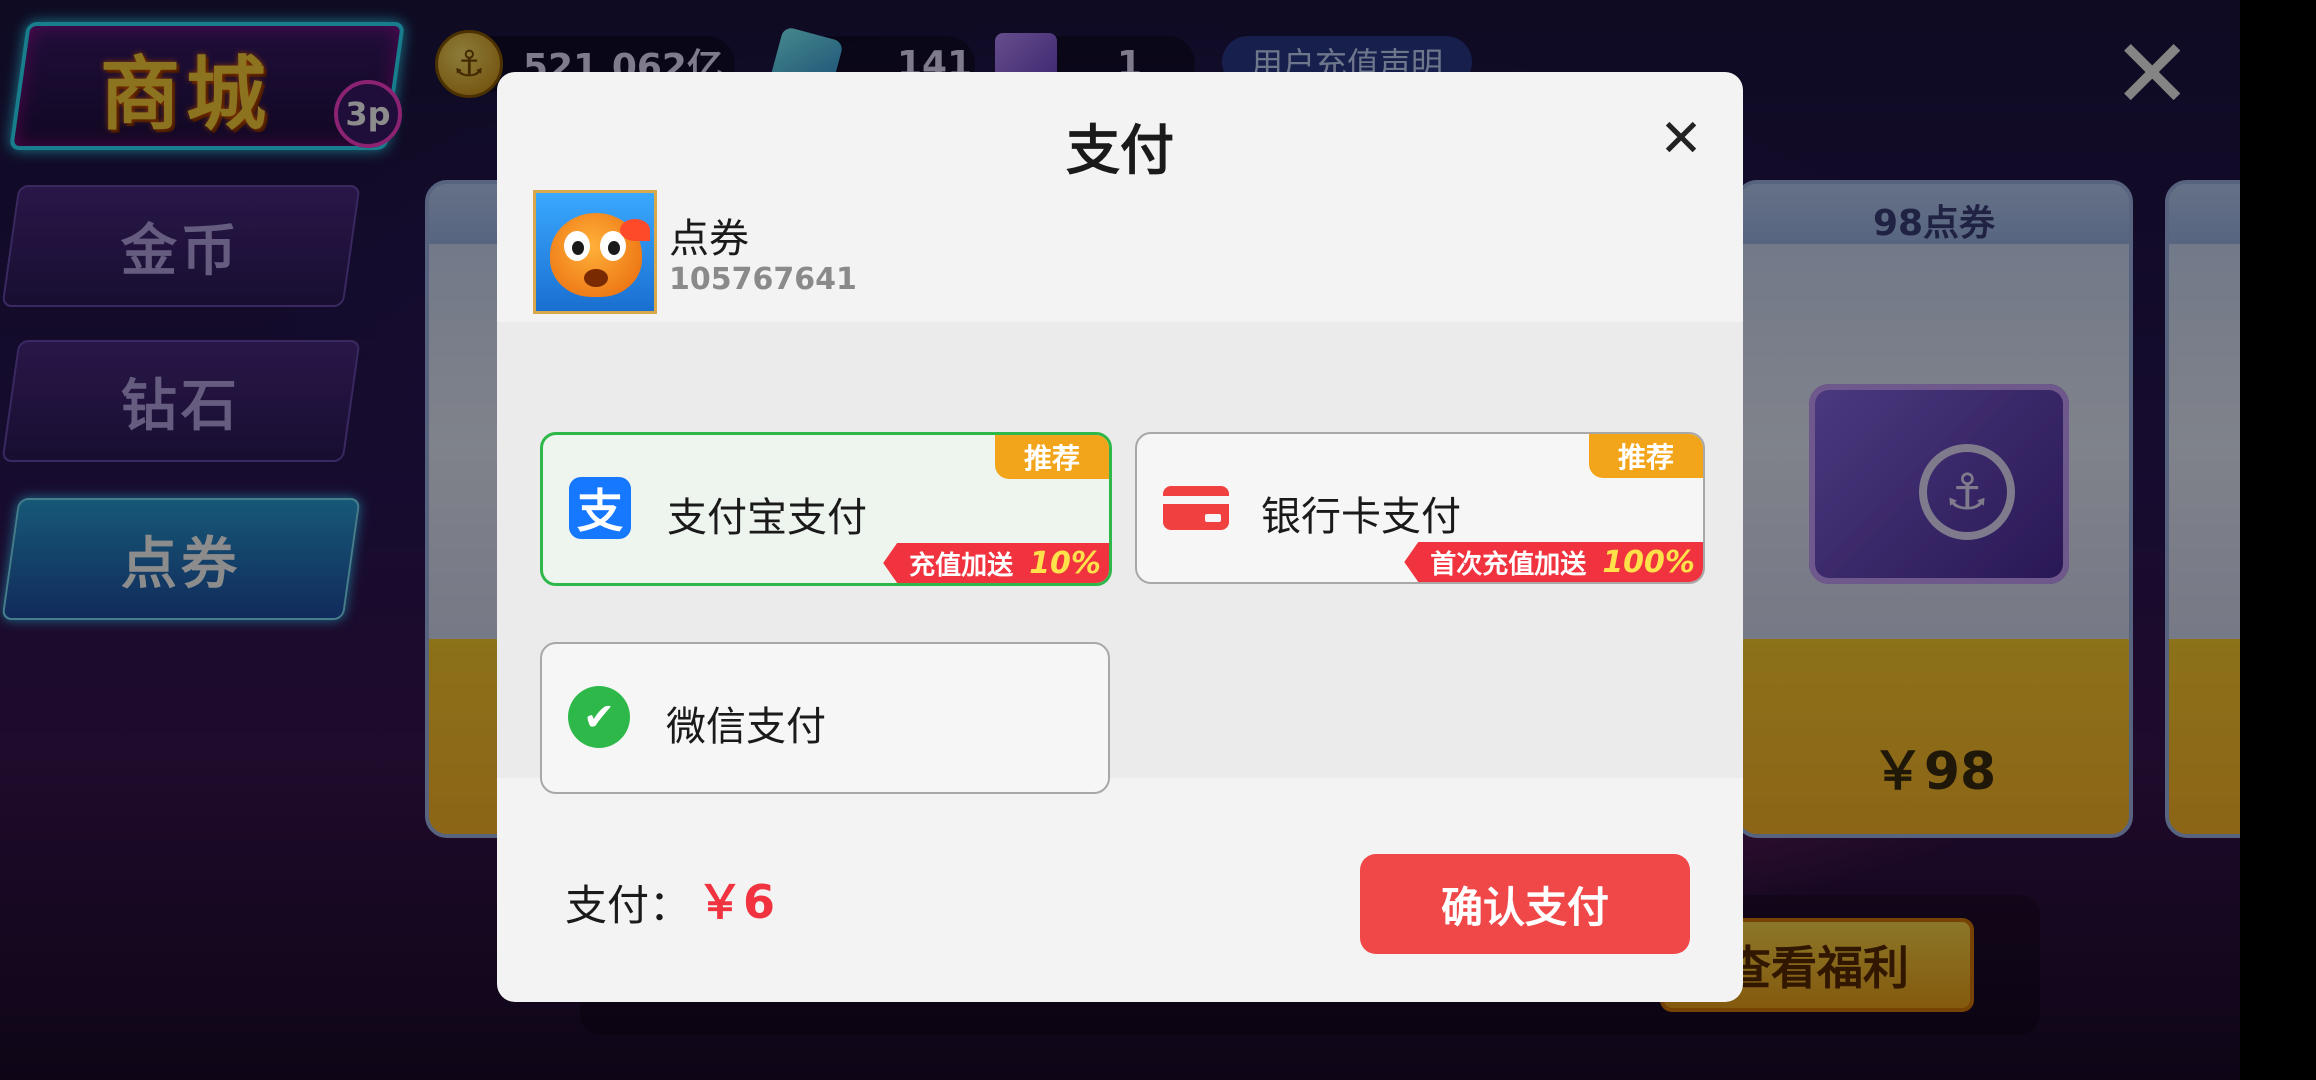 Image resolution: width=2316 pixels, height=1080 pixels. What do you see at coordinates (1361, 517) in the screenshot?
I see `bank-card-label: 银行卡支付` at bounding box center [1361, 517].